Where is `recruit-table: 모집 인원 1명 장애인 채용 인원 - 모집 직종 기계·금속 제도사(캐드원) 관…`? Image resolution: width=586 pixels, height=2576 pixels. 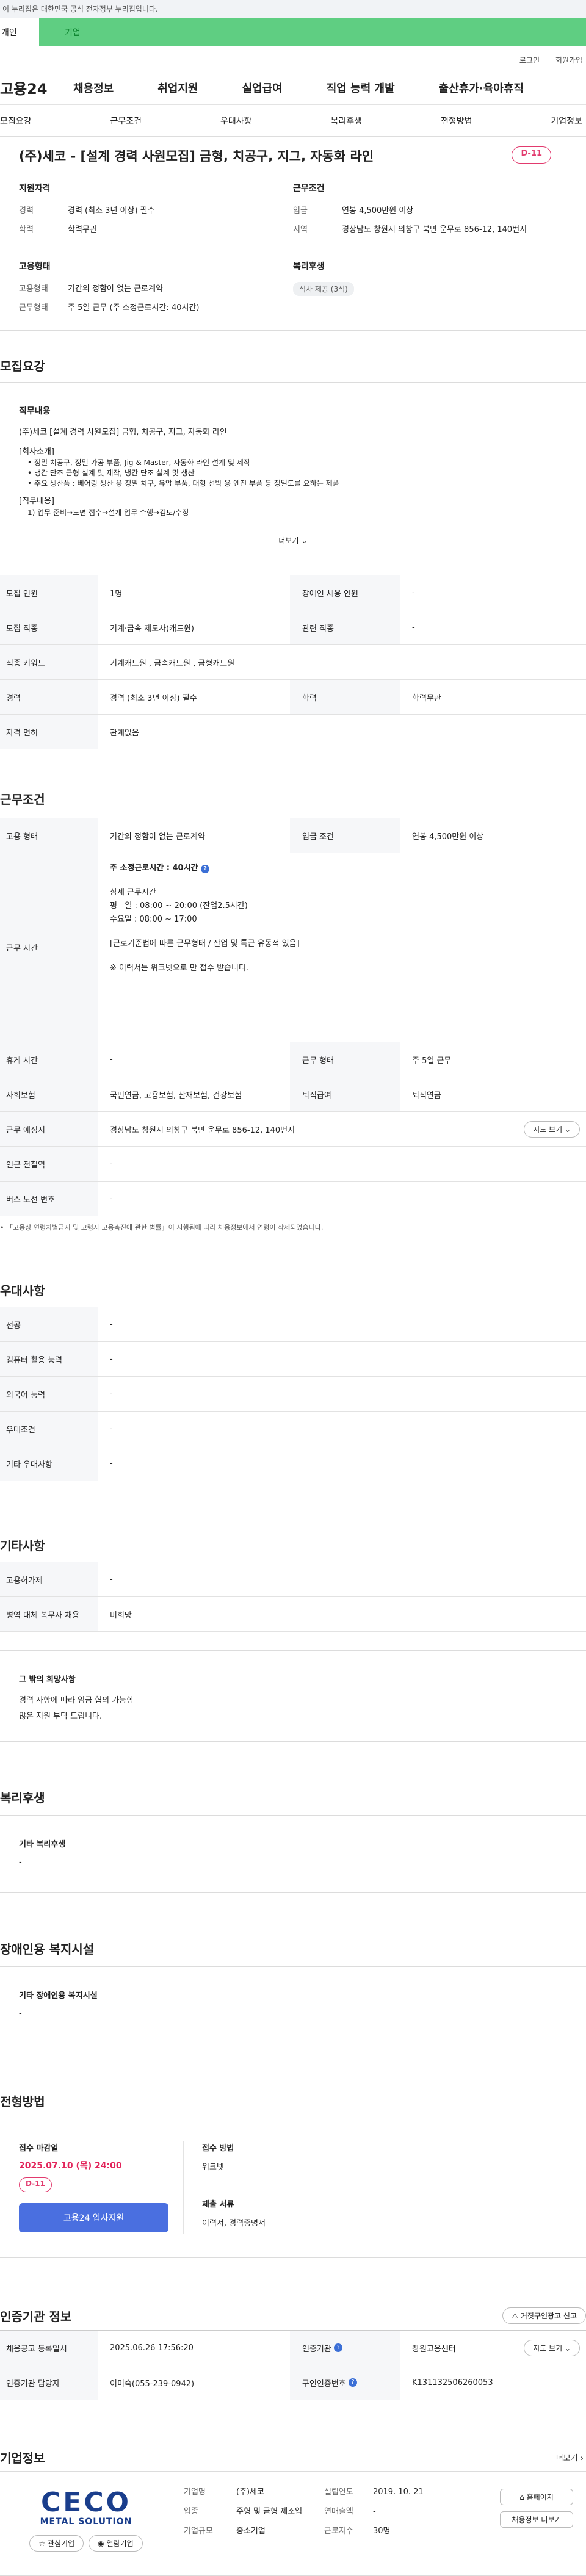
recruit-table: 모집 인원 1명 장애인 채용 인원 - 모집 직종 기계·금속 제도사(캐드원) 관… is located at coordinates (293, 662).